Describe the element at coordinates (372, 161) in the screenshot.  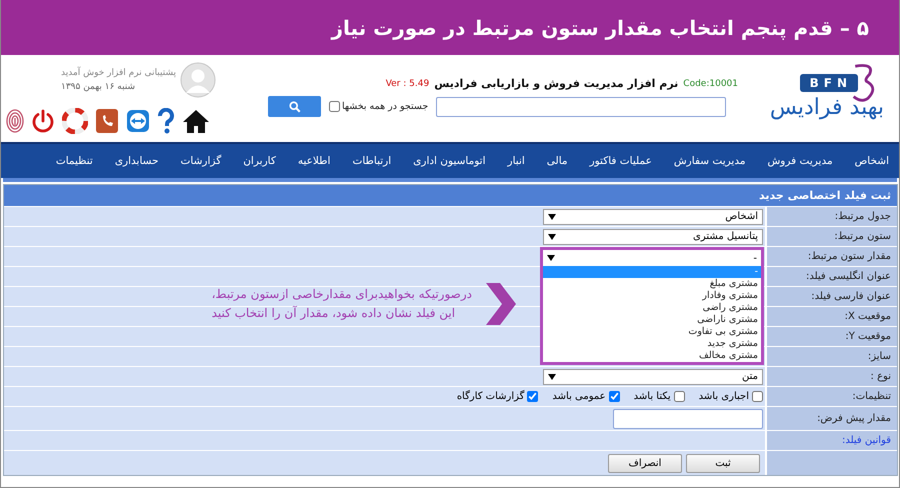
I see `nav-item: ارتباطات` at that location.